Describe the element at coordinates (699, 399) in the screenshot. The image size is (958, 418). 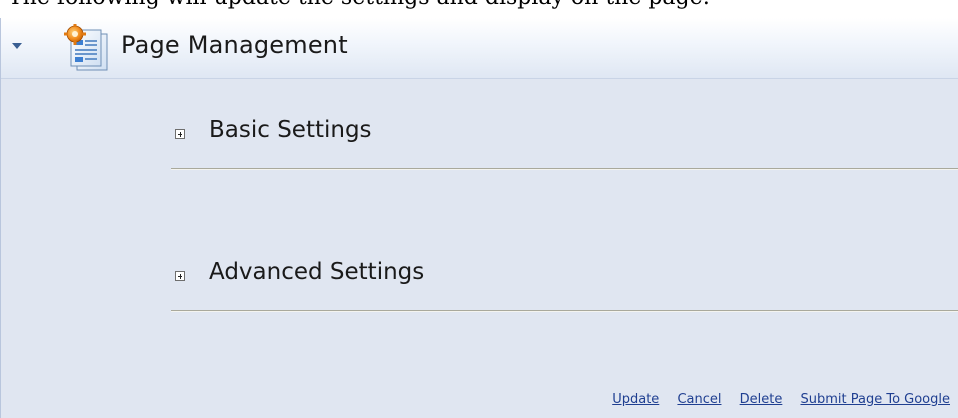
I see `cancel-link: Cancel` at that location.